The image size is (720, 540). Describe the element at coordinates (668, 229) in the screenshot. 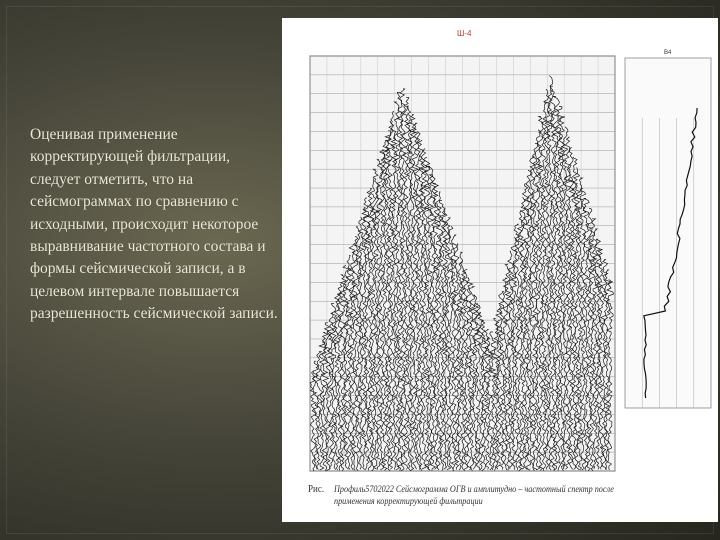

I see `spectrum-panel: В4` at that location.